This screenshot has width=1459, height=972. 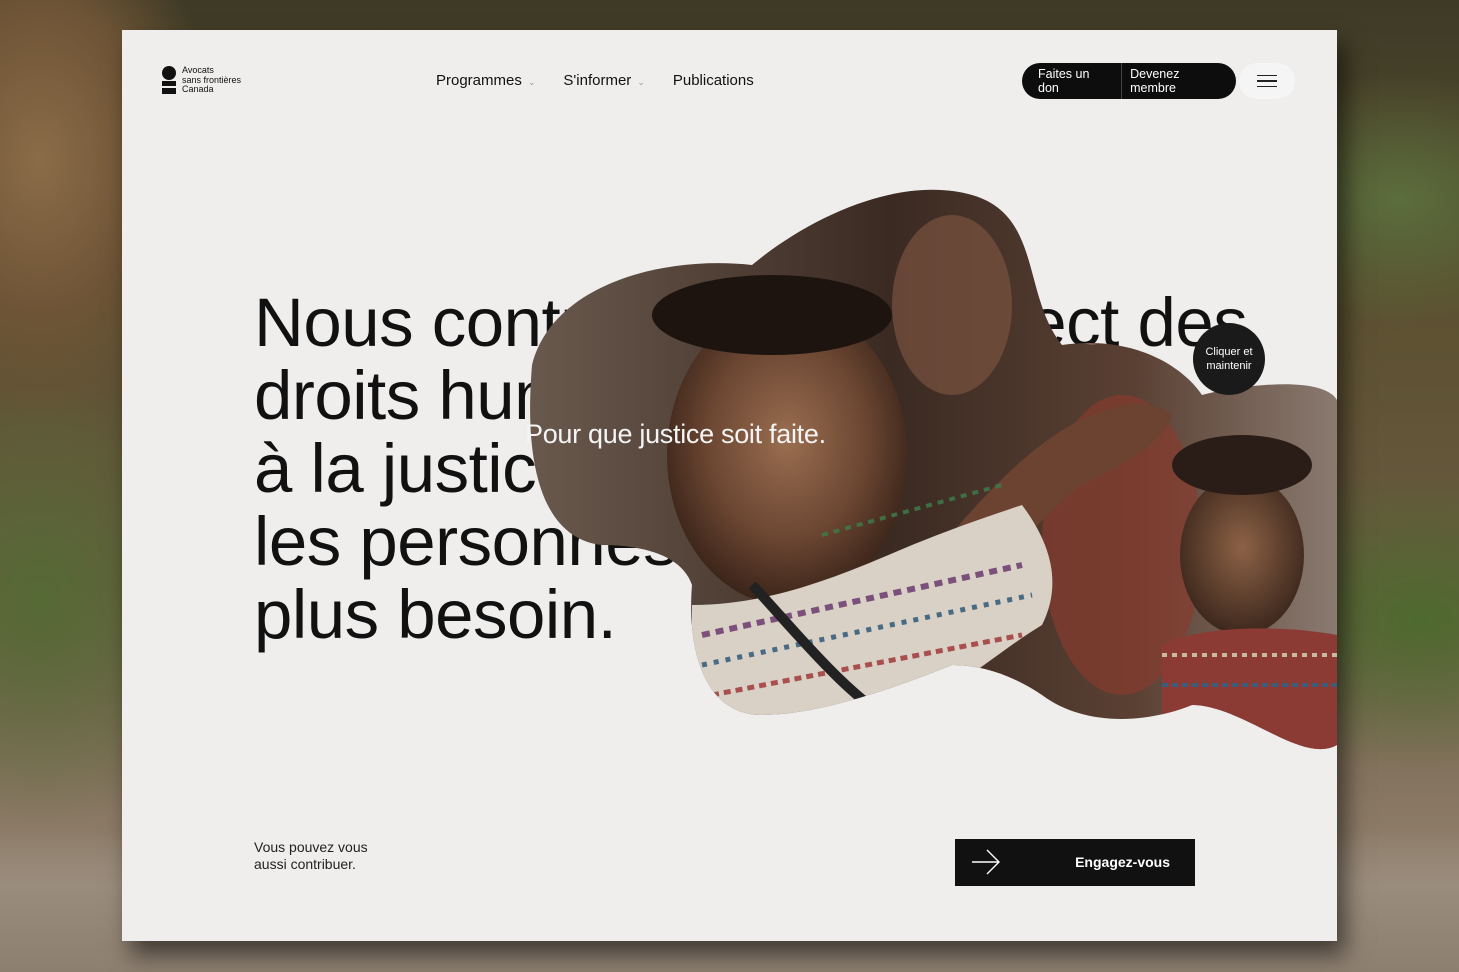 I want to click on nav-item-label: Programmes, so click(x=479, y=80).